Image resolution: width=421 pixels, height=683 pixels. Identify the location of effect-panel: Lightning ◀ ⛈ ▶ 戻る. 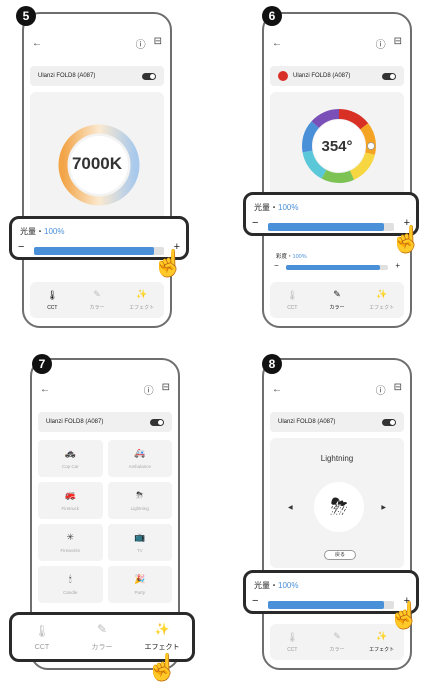
(337, 503).